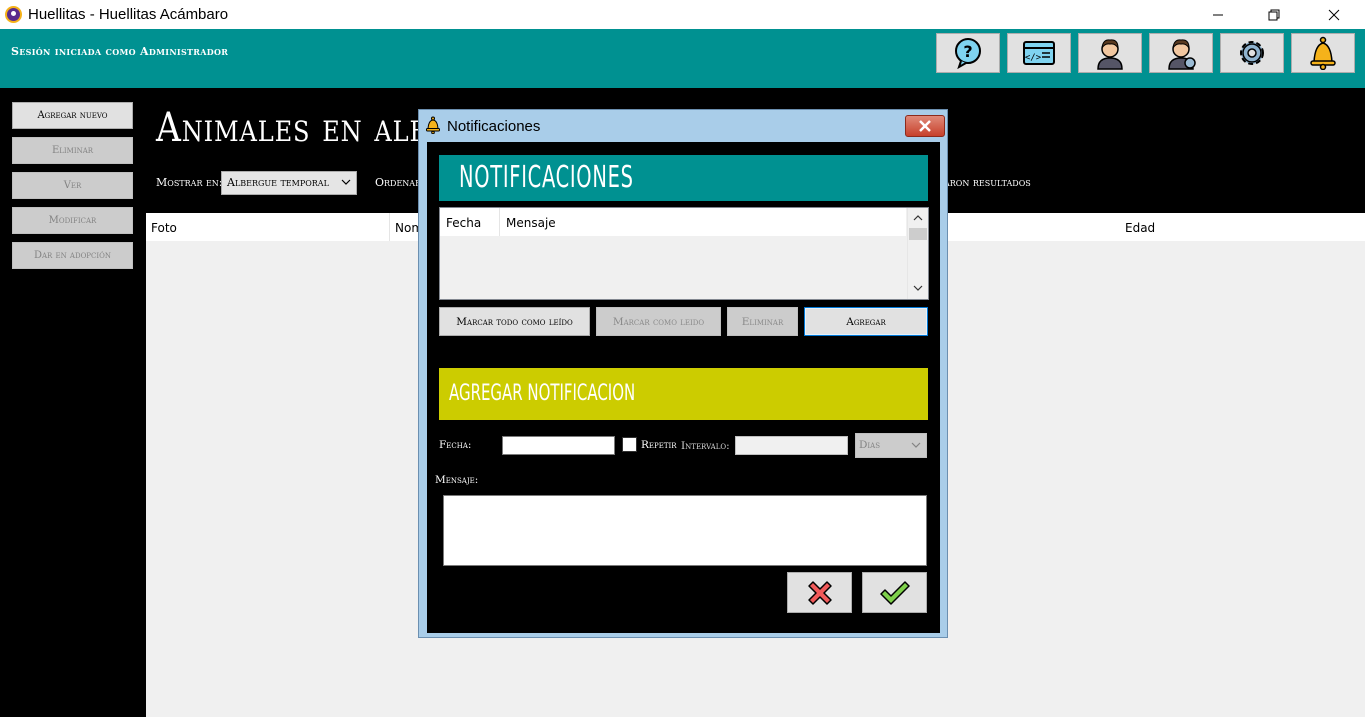 The image size is (1365, 717). I want to click on interval-field, so click(791, 445).